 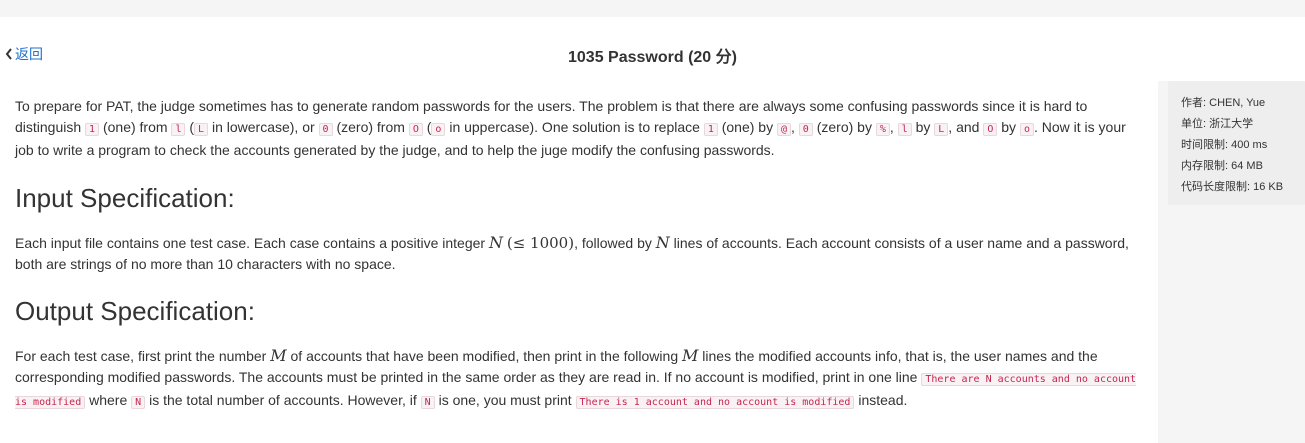 What do you see at coordinates (844, 127) in the screenshot?
I see `text-segment: (zero) by` at bounding box center [844, 127].